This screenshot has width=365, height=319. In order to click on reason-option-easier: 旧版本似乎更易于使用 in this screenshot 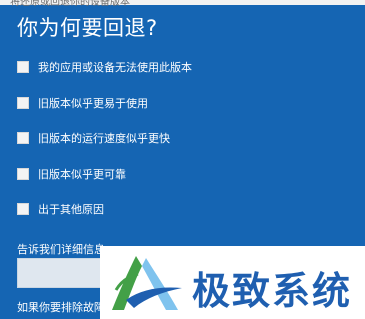, I will do `click(104, 103)`.